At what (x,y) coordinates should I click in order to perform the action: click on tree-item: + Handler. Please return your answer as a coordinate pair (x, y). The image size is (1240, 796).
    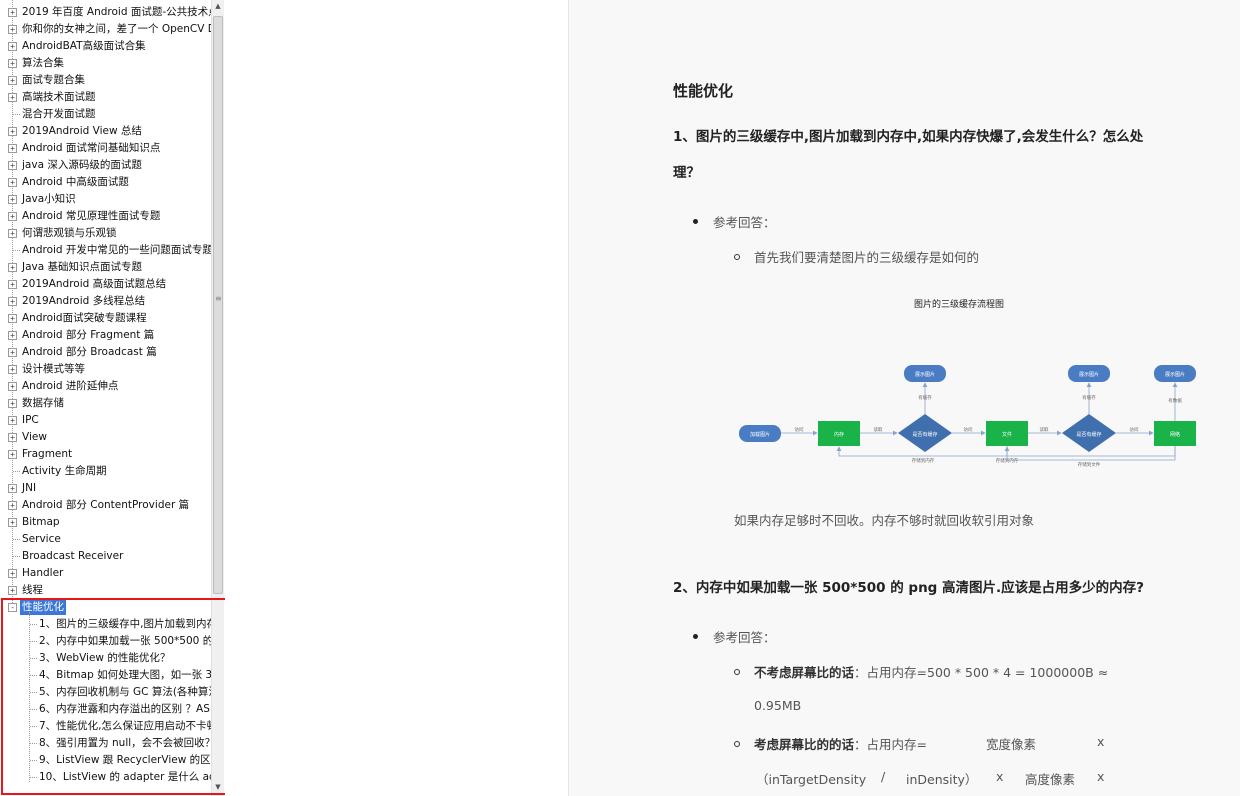
    Looking at the image, I should click on (105, 573).